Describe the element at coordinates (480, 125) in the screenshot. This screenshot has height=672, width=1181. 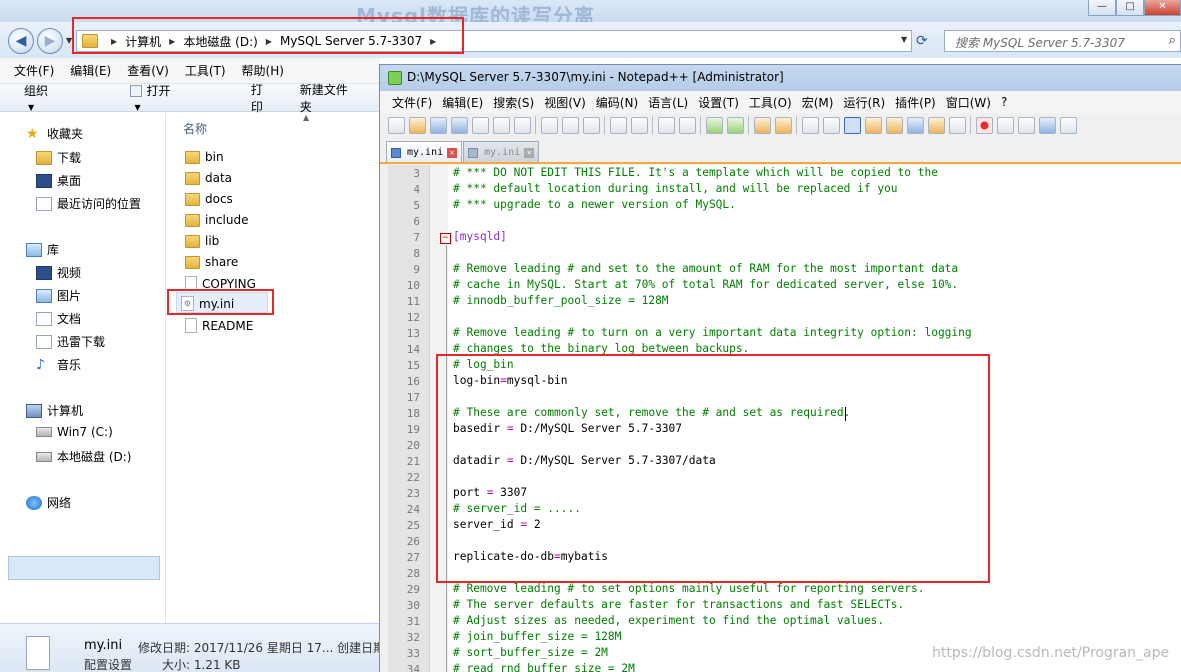
I see `close-file-icon` at that location.